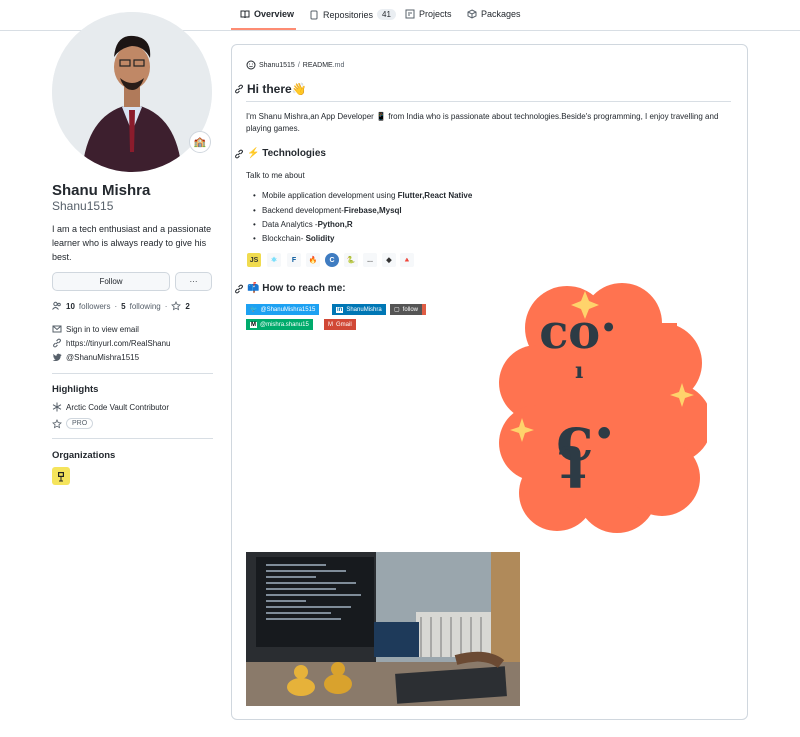 This screenshot has width=800, height=737. What do you see at coordinates (313, 260) in the screenshot?
I see `firebase-icon: 🔥` at bounding box center [313, 260].